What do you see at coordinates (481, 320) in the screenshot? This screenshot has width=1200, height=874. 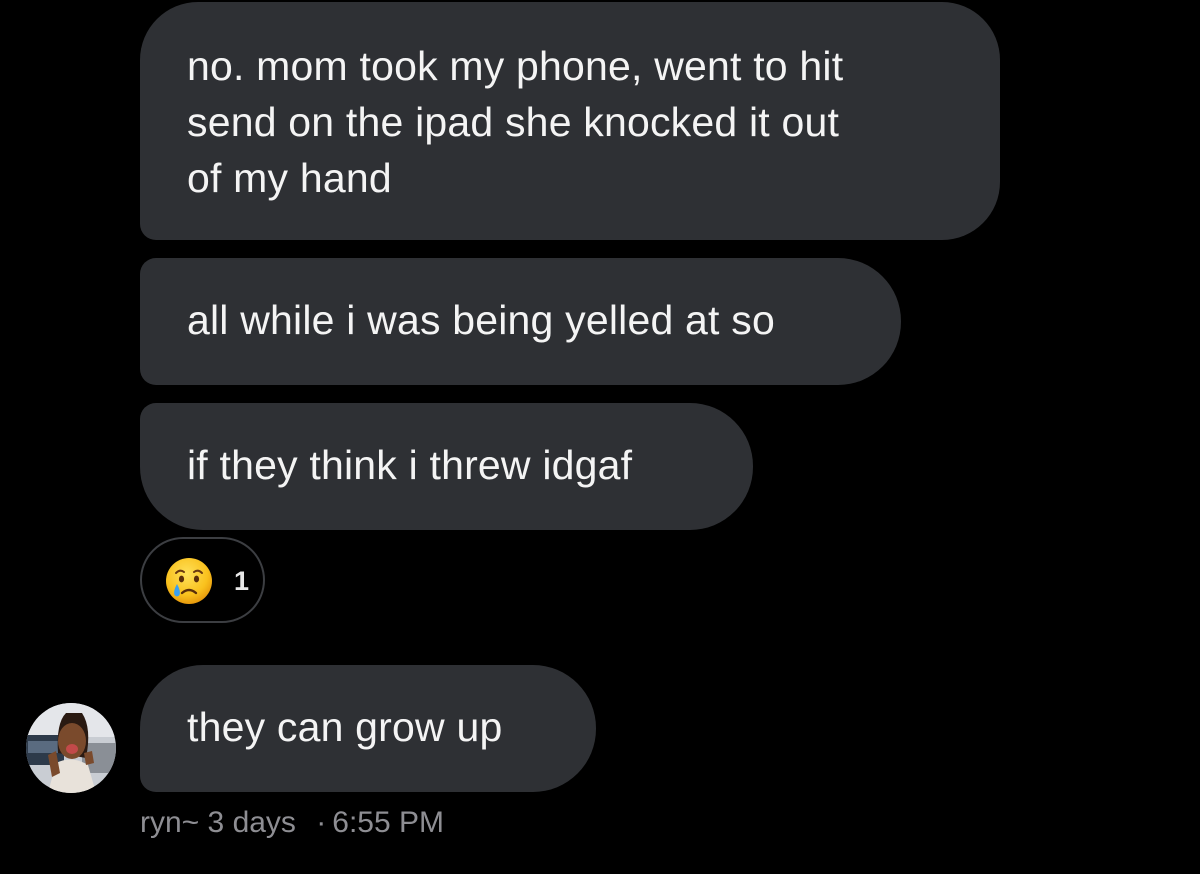 I see `message-text: all while i was being yelled at so` at bounding box center [481, 320].